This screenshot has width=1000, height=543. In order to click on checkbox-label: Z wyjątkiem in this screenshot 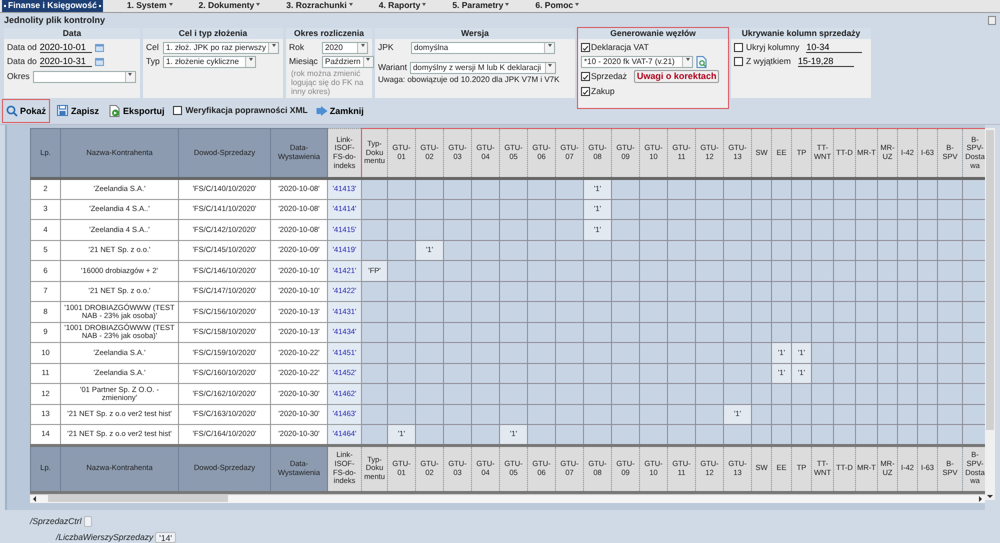, I will do `click(768, 61)`.